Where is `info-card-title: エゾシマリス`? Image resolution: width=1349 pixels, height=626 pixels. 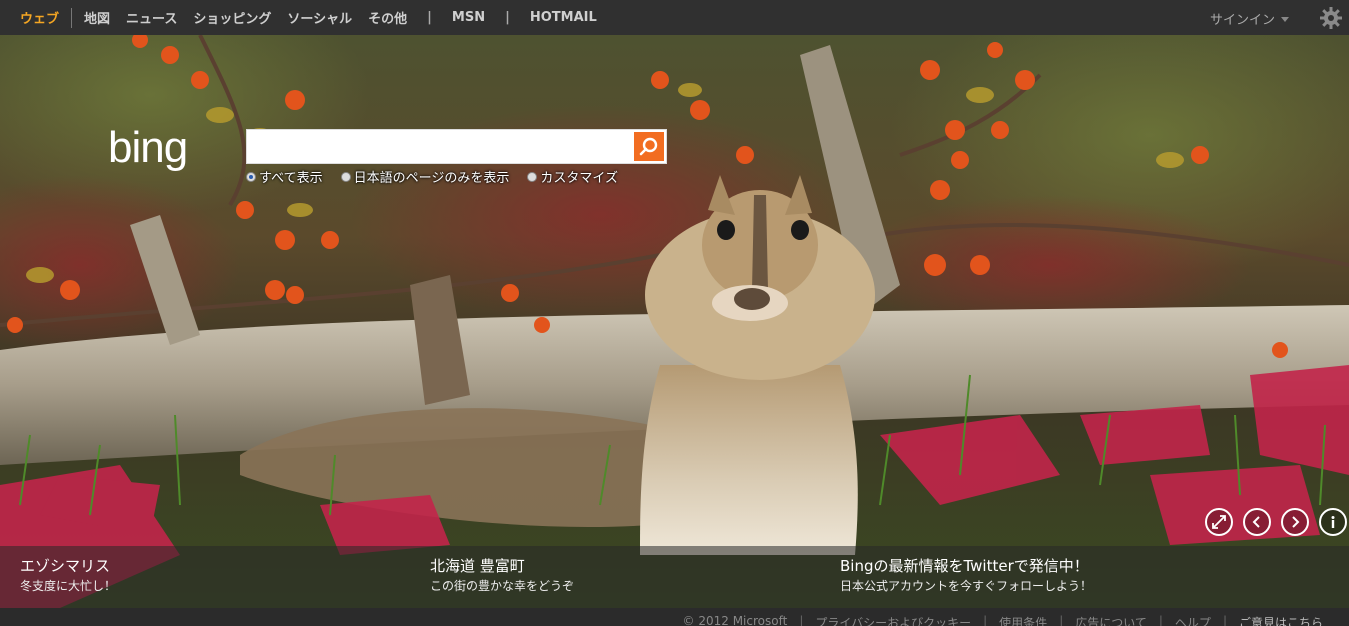
info-card-title: エゾシマリス is located at coordinates (65, 566).